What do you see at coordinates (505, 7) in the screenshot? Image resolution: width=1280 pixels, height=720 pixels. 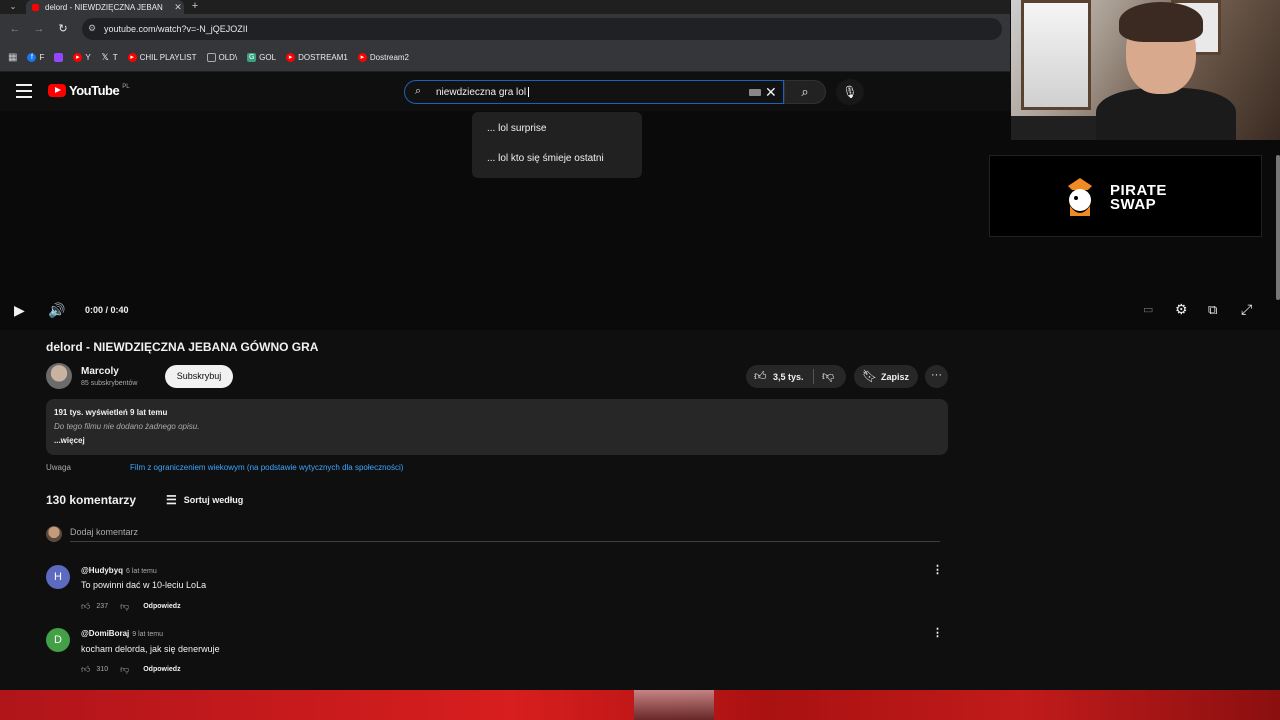 I see `browser-tab-strip: ⌄ delord - NIEWDZIĘCZNA JEBAN ✕ +` at bounding box center [505, 7].